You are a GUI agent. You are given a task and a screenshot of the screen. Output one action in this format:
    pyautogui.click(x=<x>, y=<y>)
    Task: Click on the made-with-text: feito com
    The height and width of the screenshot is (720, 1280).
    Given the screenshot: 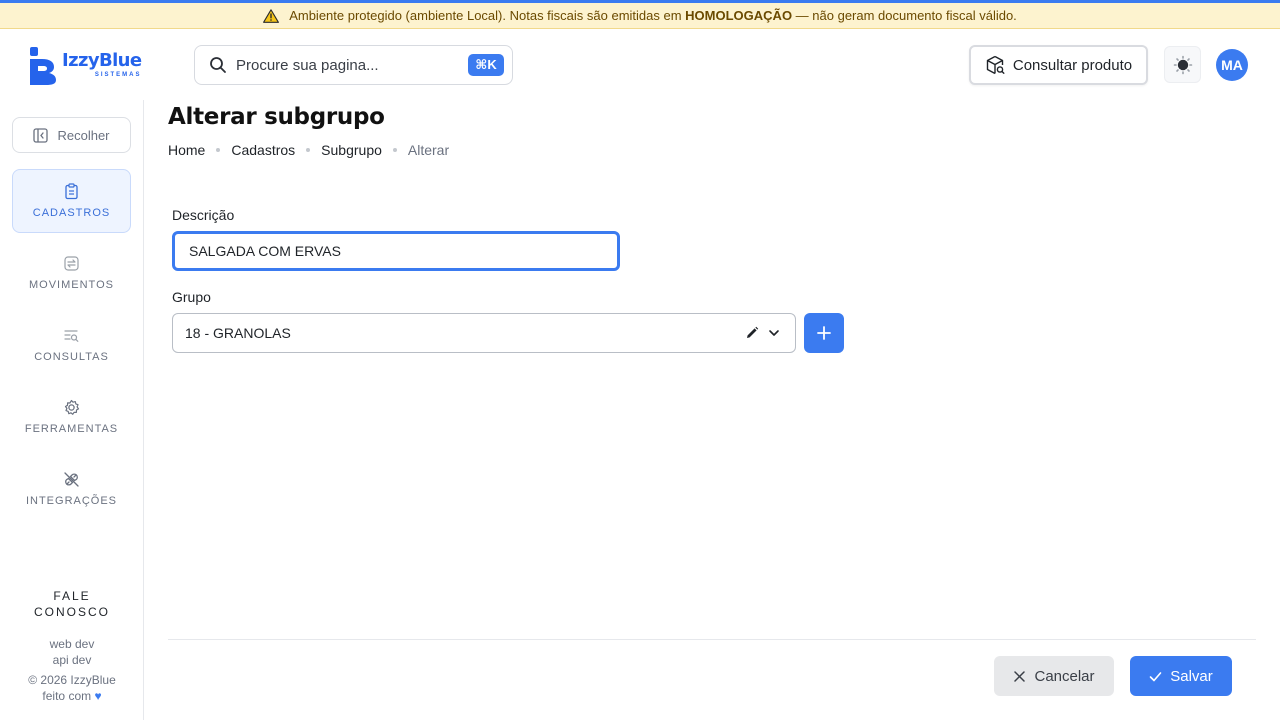 What is the action you would take?
    pyautogui.click(x=67, y=696)
    